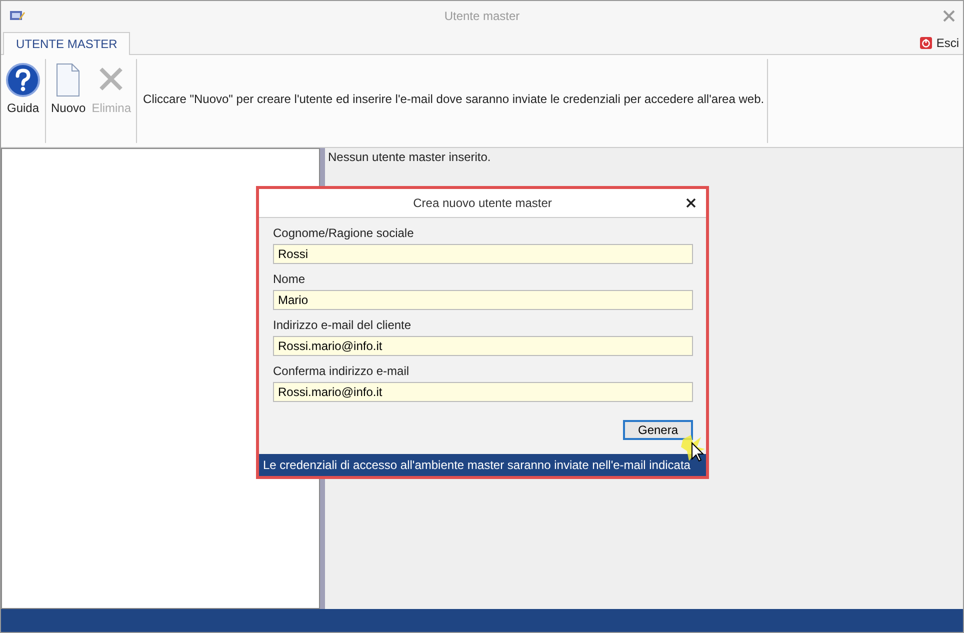  I want to click on field-label: Conferma indirizzo e-mail, so click(341, 371).